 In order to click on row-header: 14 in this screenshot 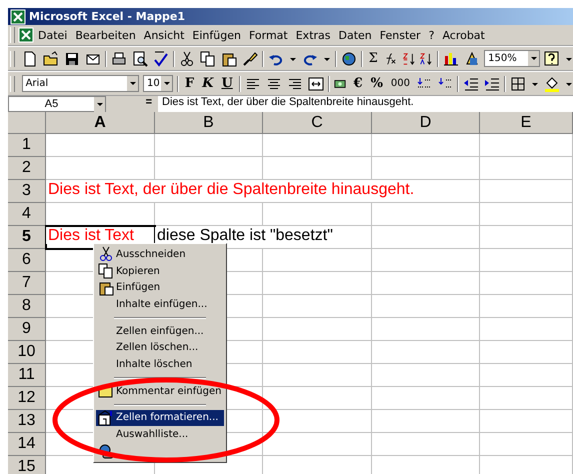, I will do `click(27, 444)`.